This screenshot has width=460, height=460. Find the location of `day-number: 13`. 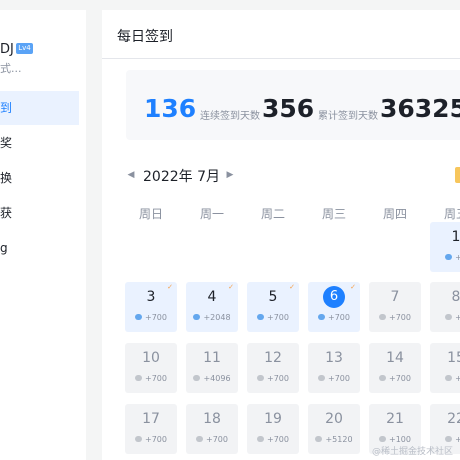

day-number: 13 is located at coordinates (334, 358).